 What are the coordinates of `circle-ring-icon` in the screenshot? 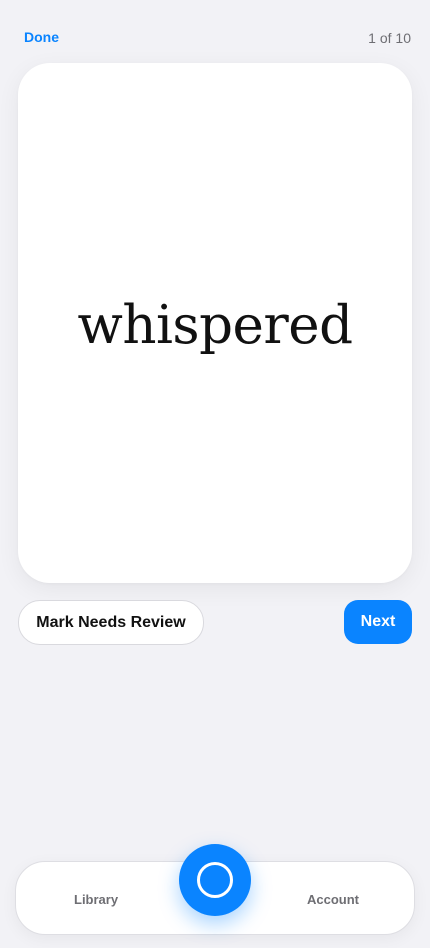 It's located at (215, 880).